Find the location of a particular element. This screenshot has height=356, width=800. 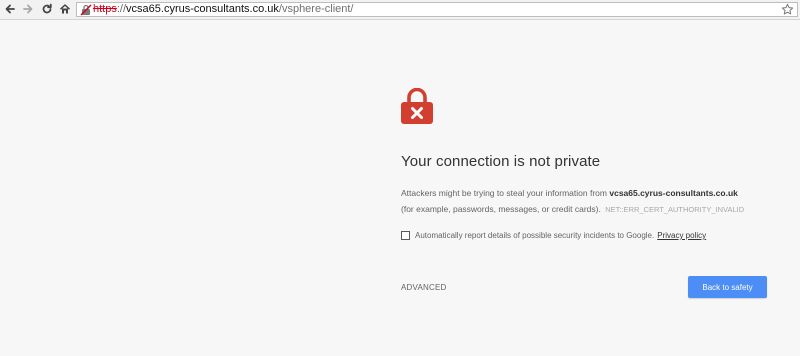

url-host: vcsa65.cyrus-consultants.co.uk is located at coordinates (202, 9).